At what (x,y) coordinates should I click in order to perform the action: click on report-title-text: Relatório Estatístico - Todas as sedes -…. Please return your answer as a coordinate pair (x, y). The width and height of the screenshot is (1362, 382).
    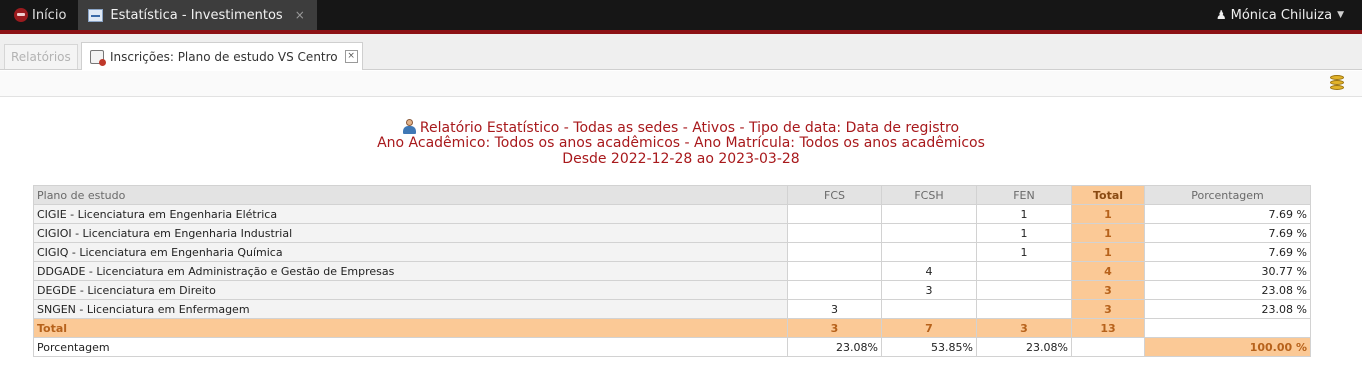
    Looking at the image, I should click on (689, 128).